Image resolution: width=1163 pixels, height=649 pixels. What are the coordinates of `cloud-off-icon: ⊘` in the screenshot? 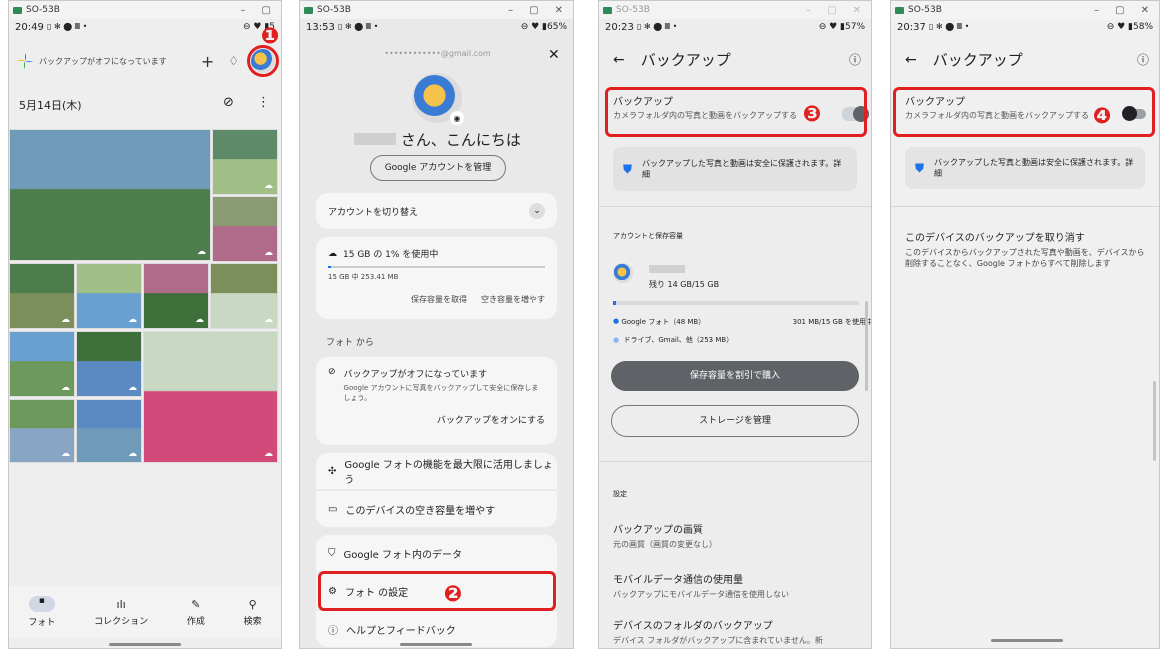 It's located at (332, 372).